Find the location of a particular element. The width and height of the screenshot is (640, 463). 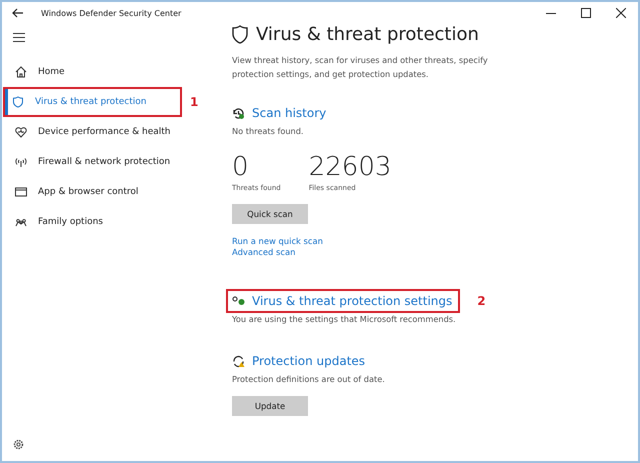

status-text: Protection definitions are out of date. is located at coordinates (308, 379).